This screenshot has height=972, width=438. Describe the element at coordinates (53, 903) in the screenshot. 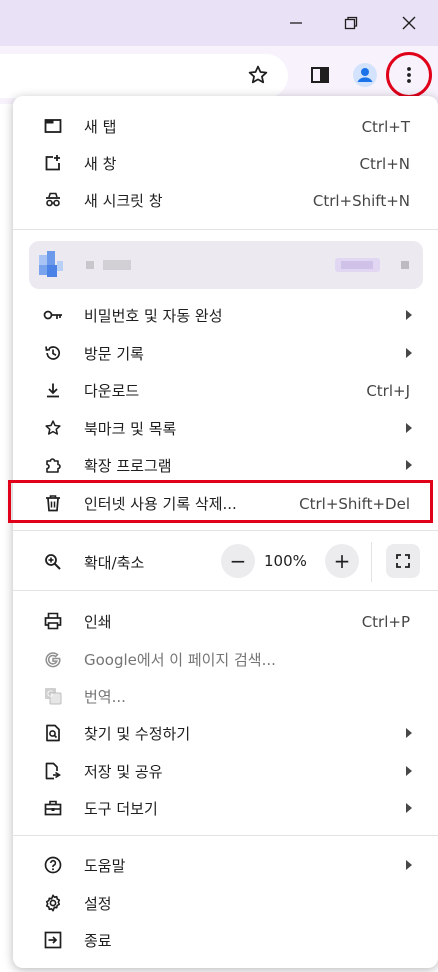

I see `settings-icon` at that location.